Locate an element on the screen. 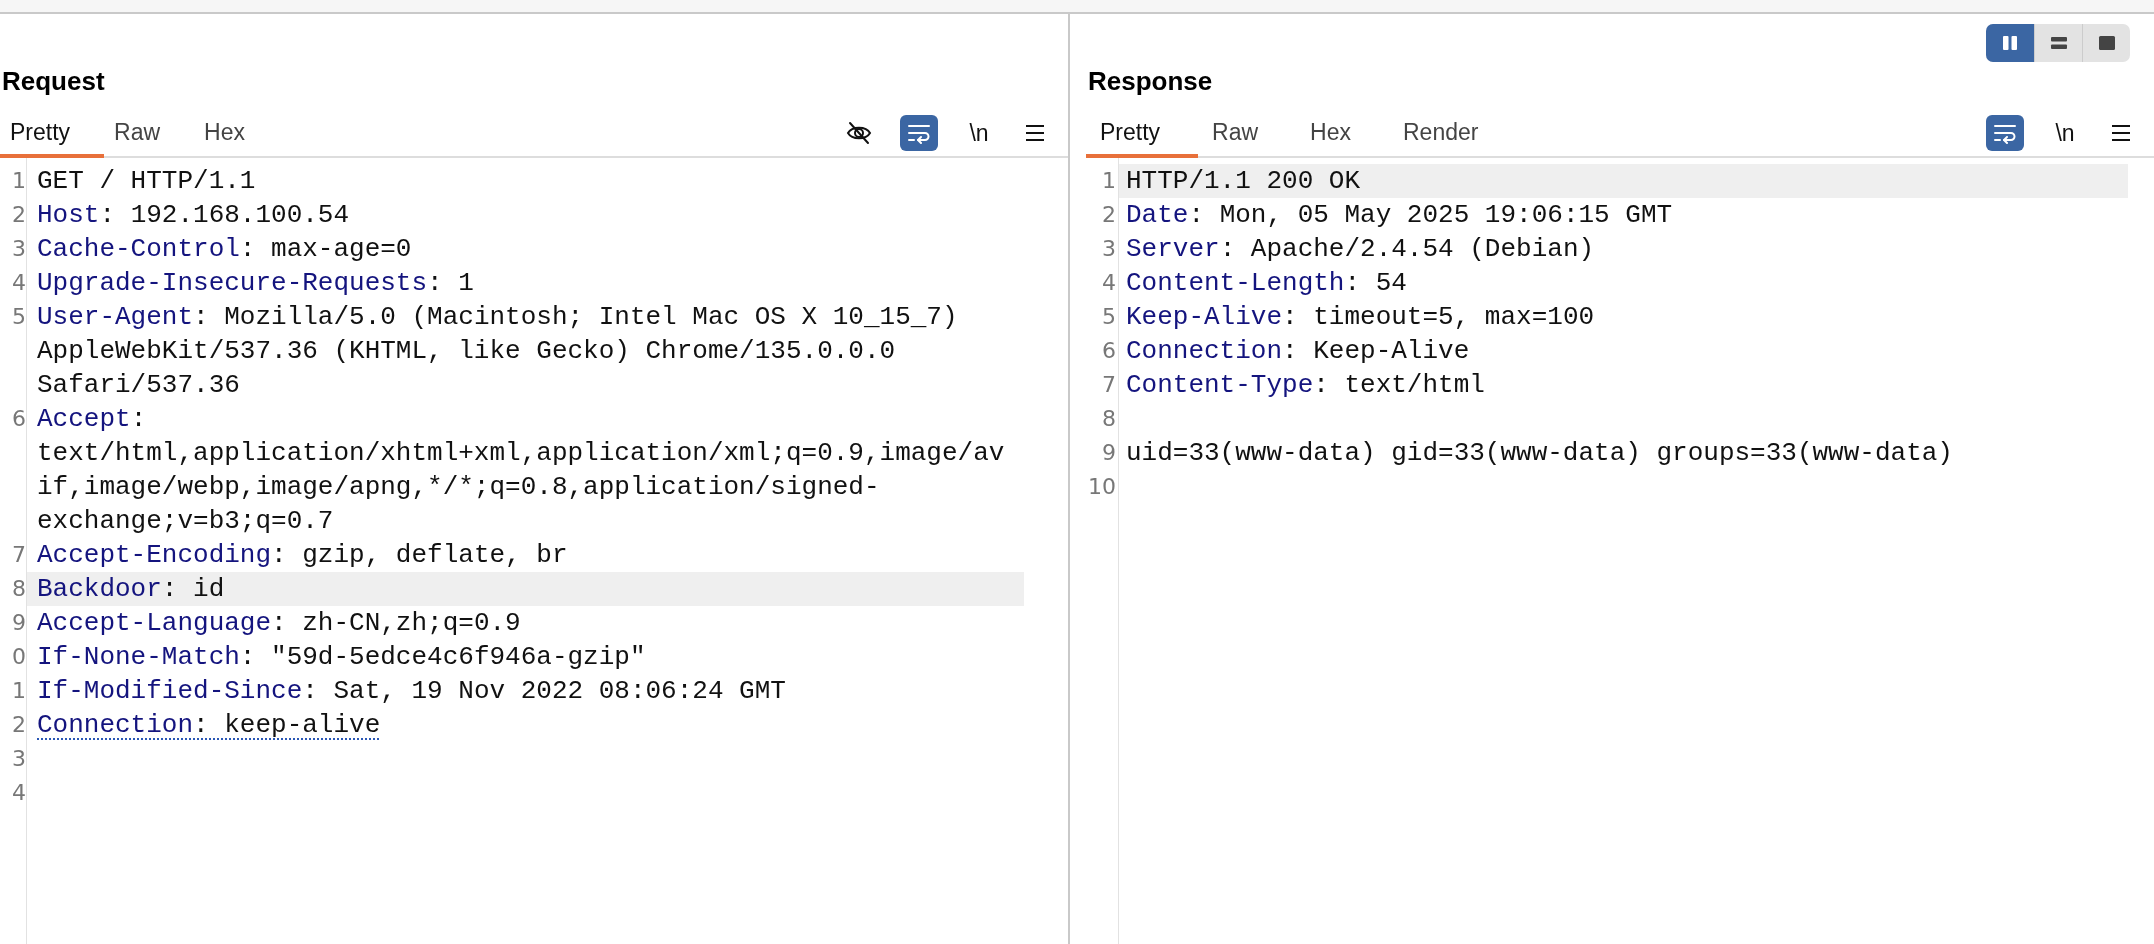 This screenshot has width=2154, height=944. columns-icon is located at coordinates (2010, 43).